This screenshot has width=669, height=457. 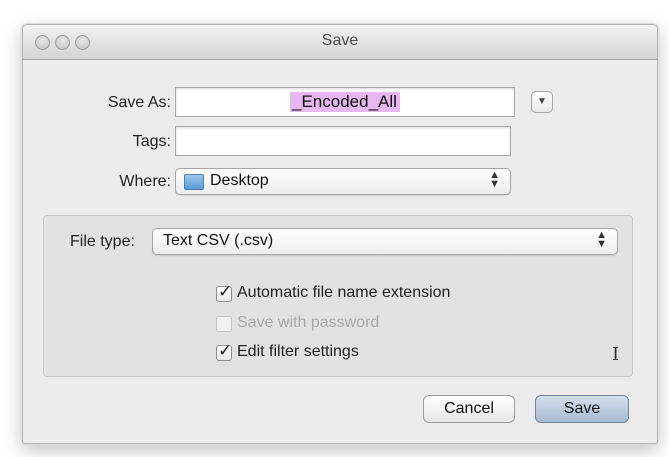 What do you see at coordinates (385, 241) in the screenshot?
I see `file-type-popup: Text CSV (.csv) ▲ ▼` at bounding box center [385, 241].